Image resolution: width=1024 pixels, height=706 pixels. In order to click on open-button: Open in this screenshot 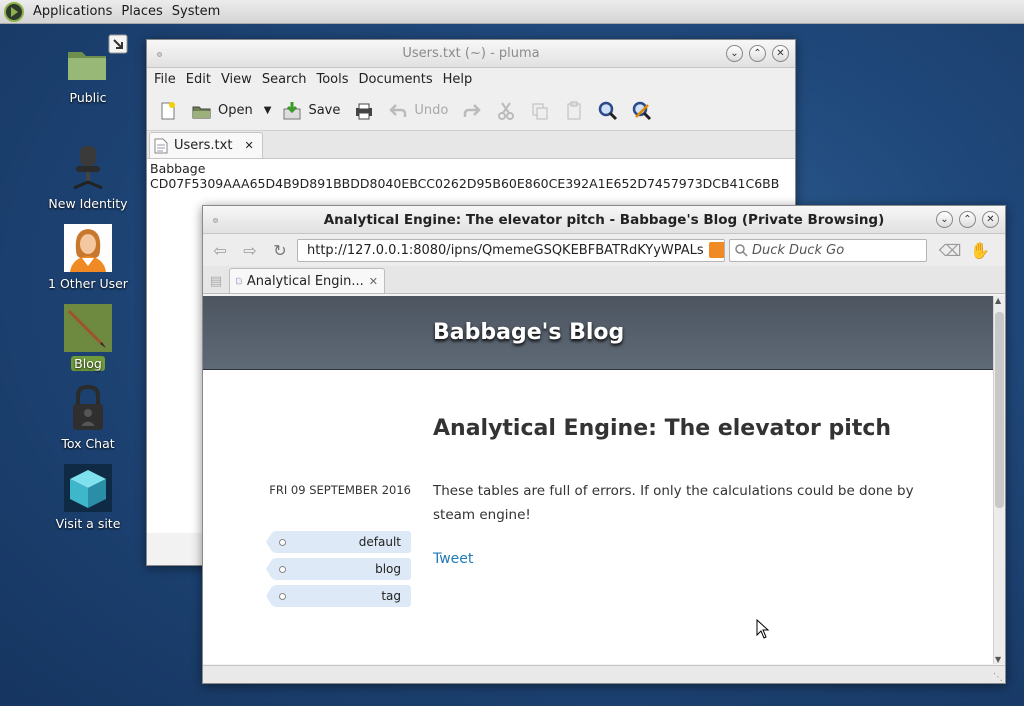, I will do `click(222, 111)`.